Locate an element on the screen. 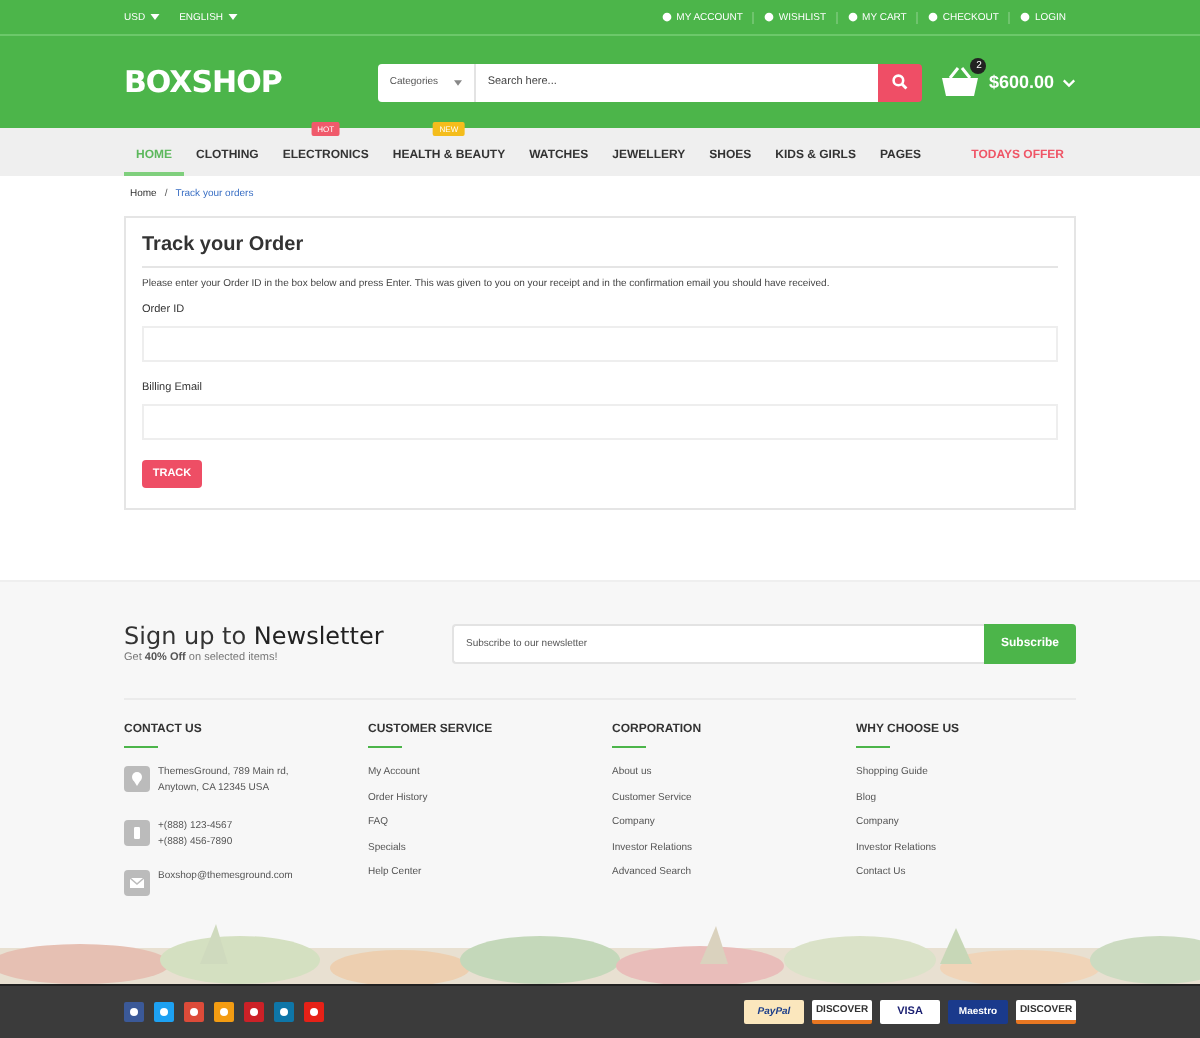  chevron-icon is located at coordinates (1069, 82).